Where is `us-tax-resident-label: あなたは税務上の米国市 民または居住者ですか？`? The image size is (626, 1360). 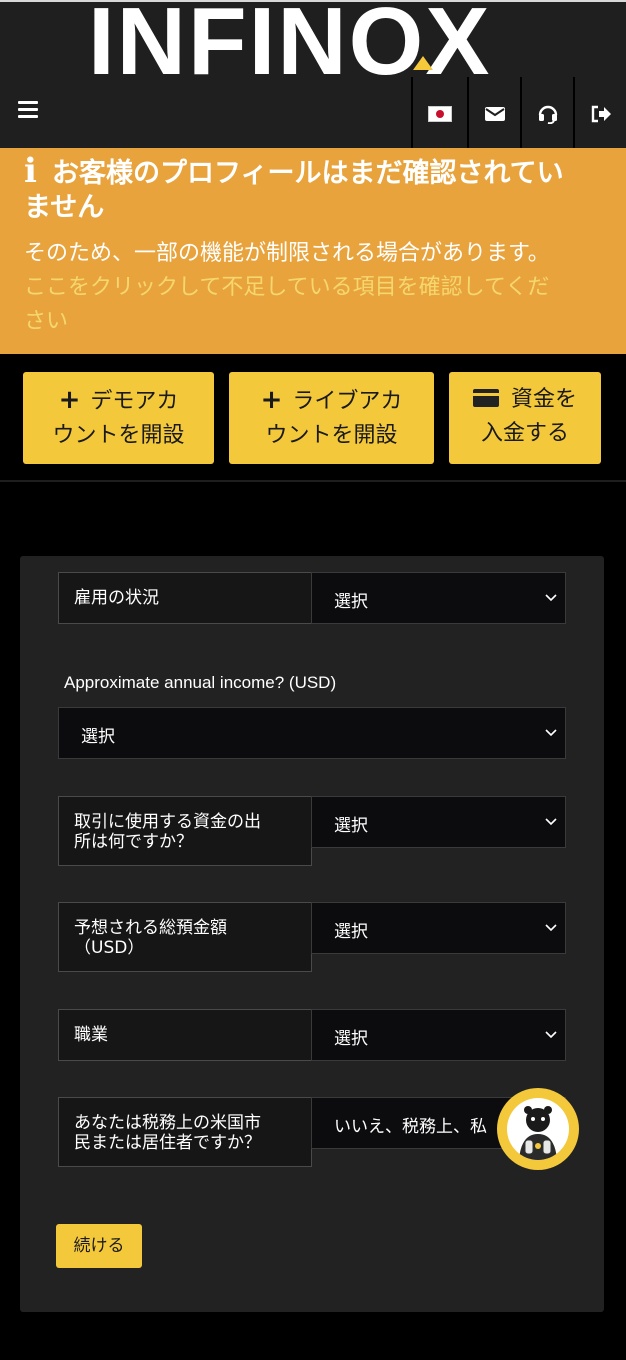
us-tax-resident-label: あなたは税務上の米国市 民または居住者ですか？ is located at coordinates (185, 1132).